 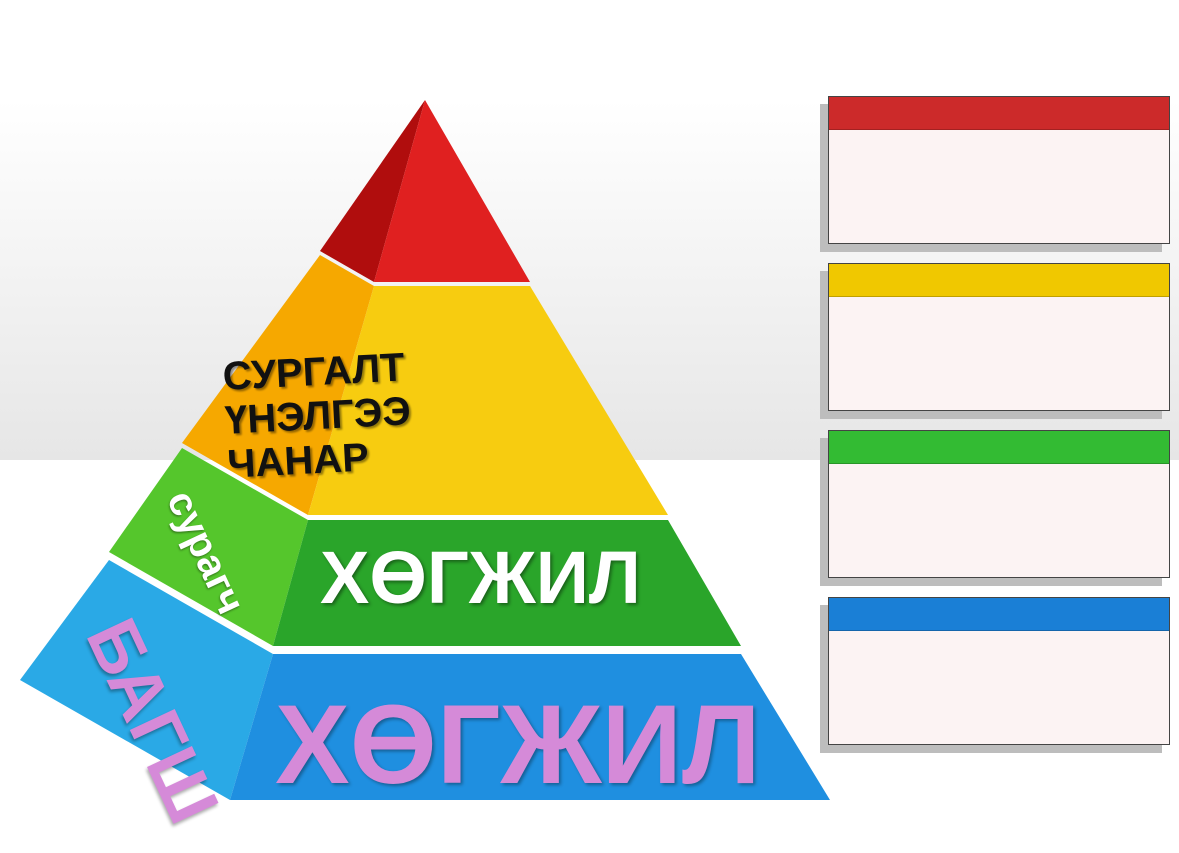 What do you see at coordinates (999, 504) in the screenshot?
I see `green-box` at bounding box center [999, 504].